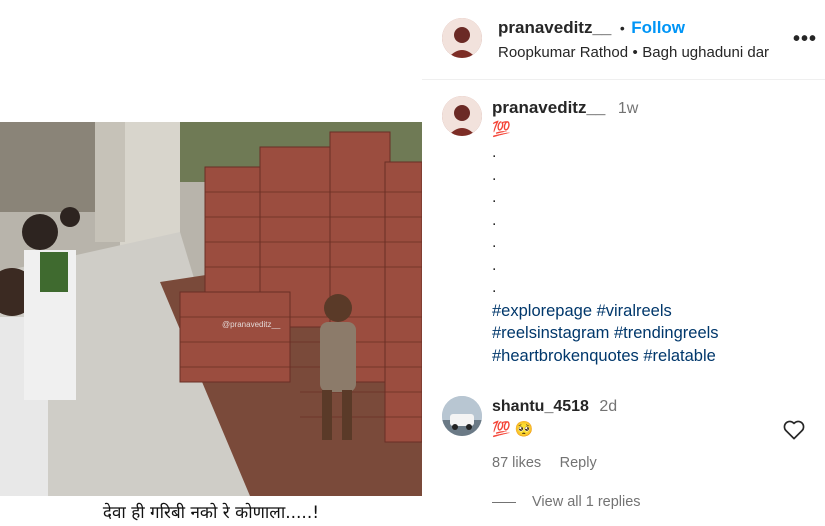 This screenshot has width=825, height=526. Describe the element at coordinates (251, 324) in the screenshot. I see `video-watermark: @pranaveditz__` at that location.